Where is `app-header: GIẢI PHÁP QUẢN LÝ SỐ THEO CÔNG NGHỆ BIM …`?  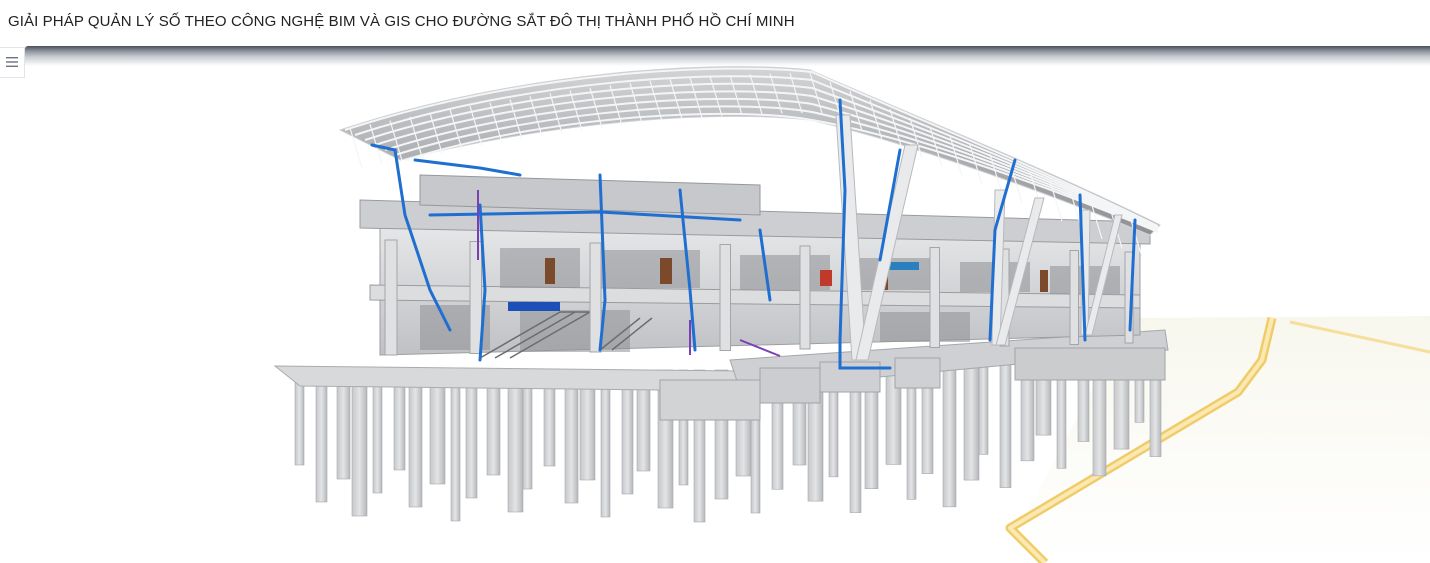 app-header: GIẢI PHÁP QUẢN LÝ SỐ THEO CÔNG NGHỆ BIM … is located at coordinates (715, 23).